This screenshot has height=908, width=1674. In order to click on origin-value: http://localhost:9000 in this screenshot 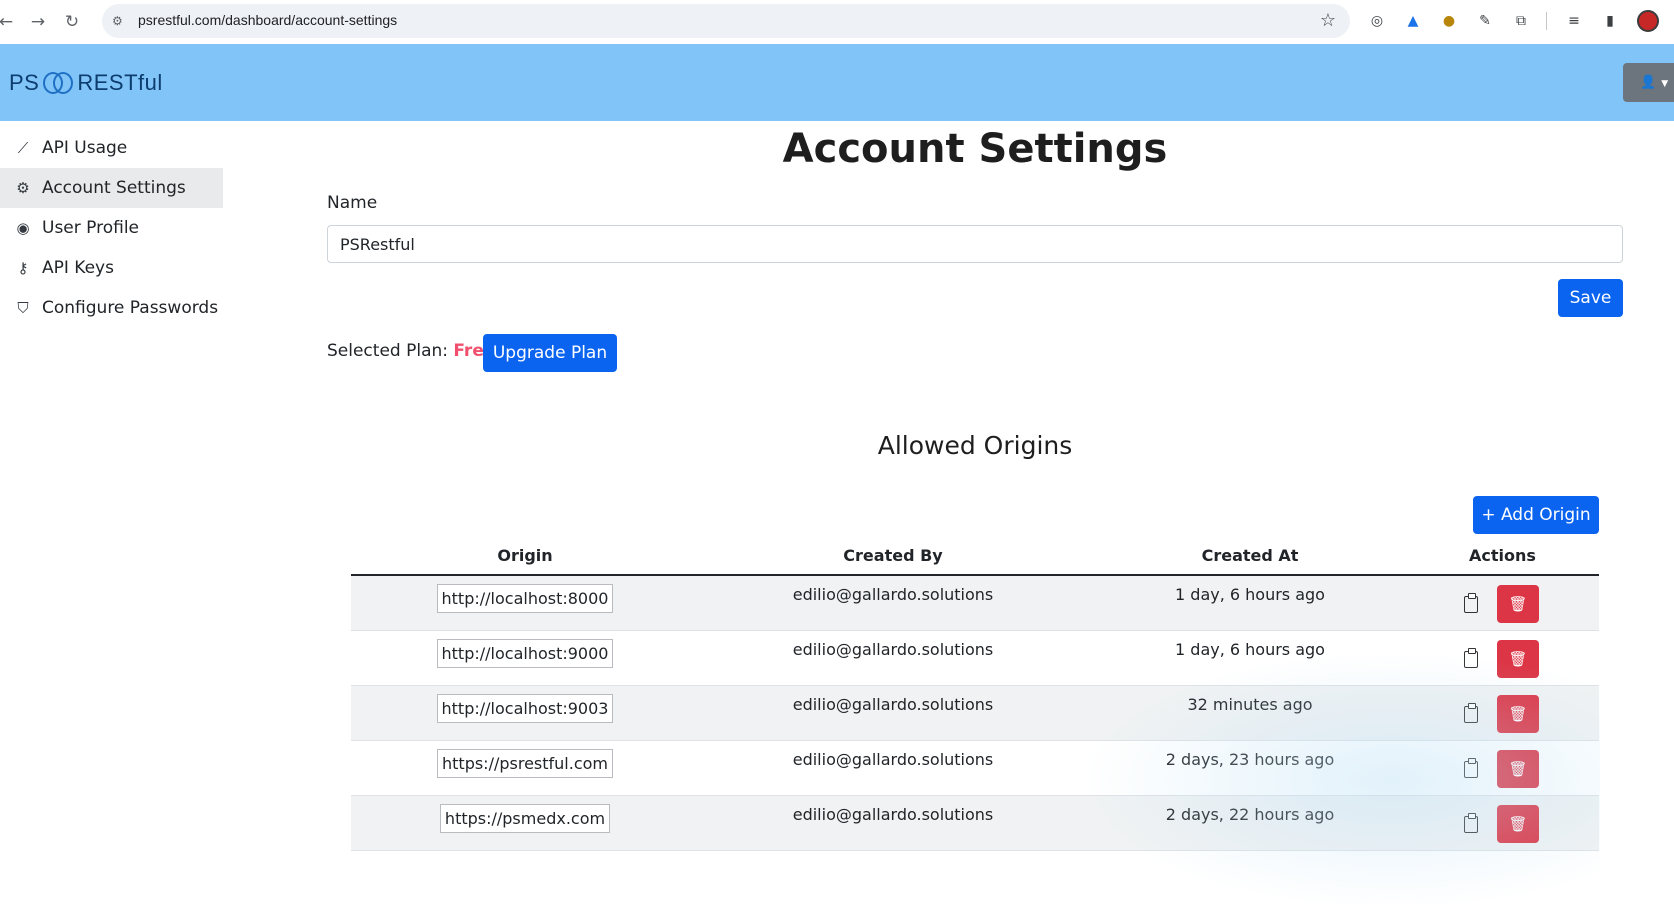, I will do `click(525, 653)`.